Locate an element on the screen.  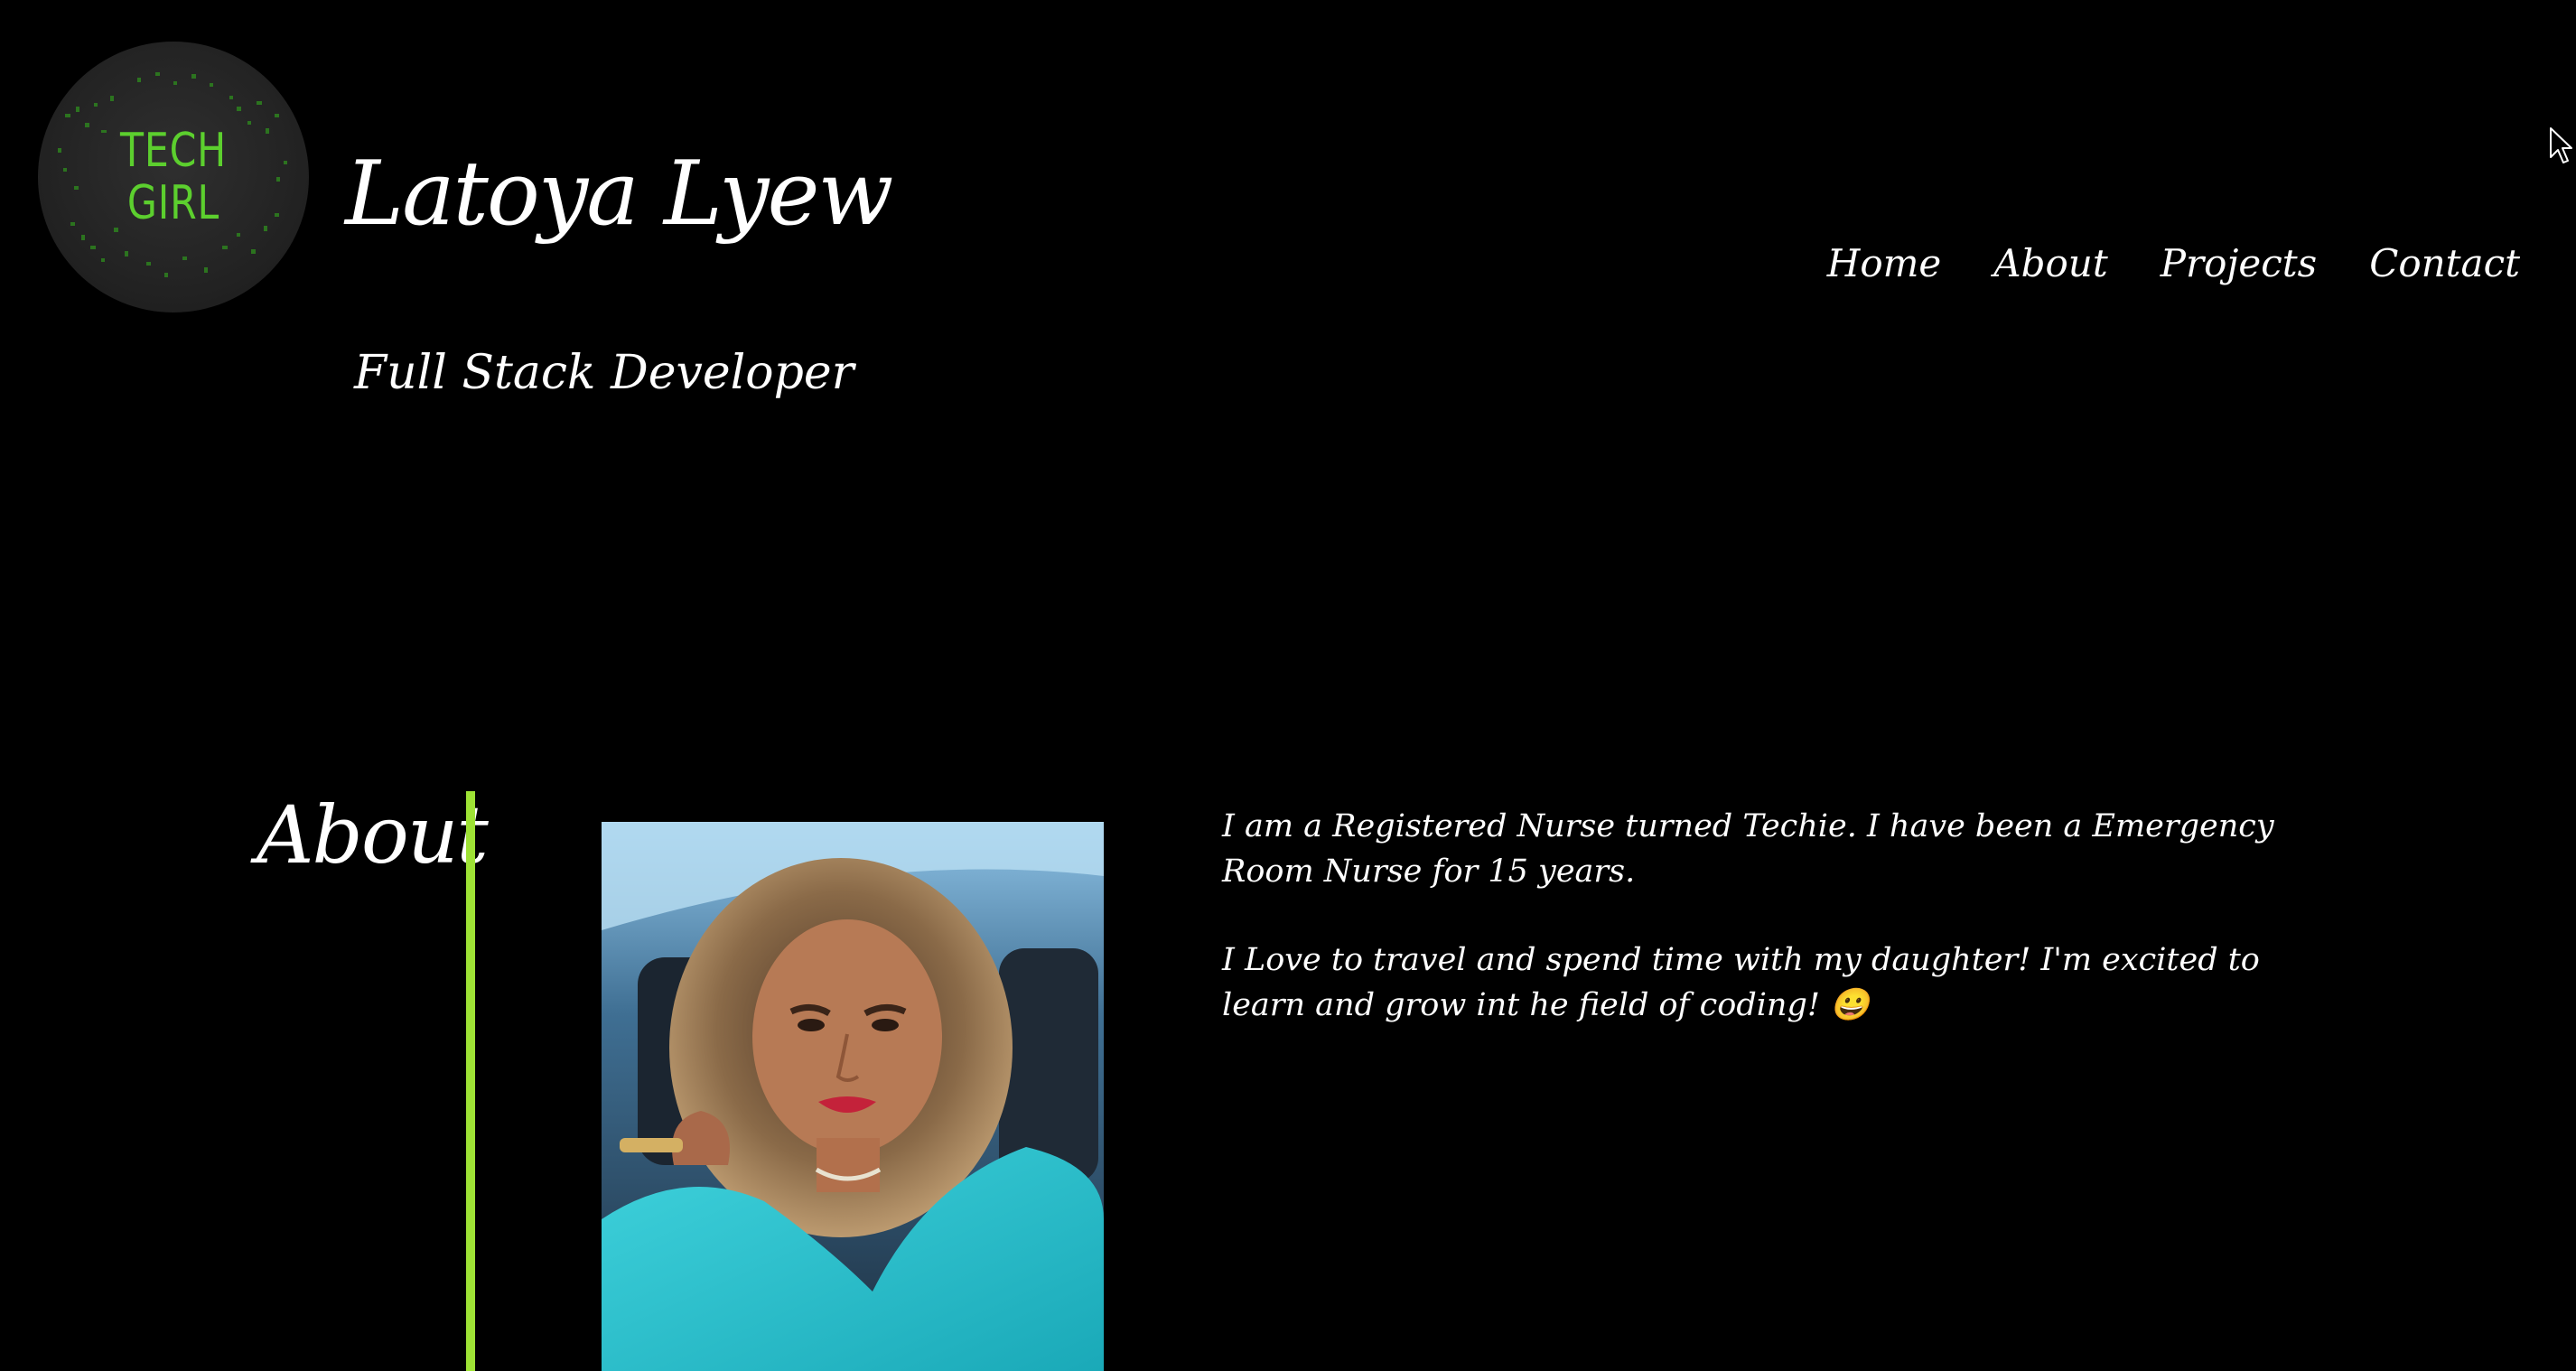
main-nav: Home About Projects Contact is located at coordinates (2173, 264).